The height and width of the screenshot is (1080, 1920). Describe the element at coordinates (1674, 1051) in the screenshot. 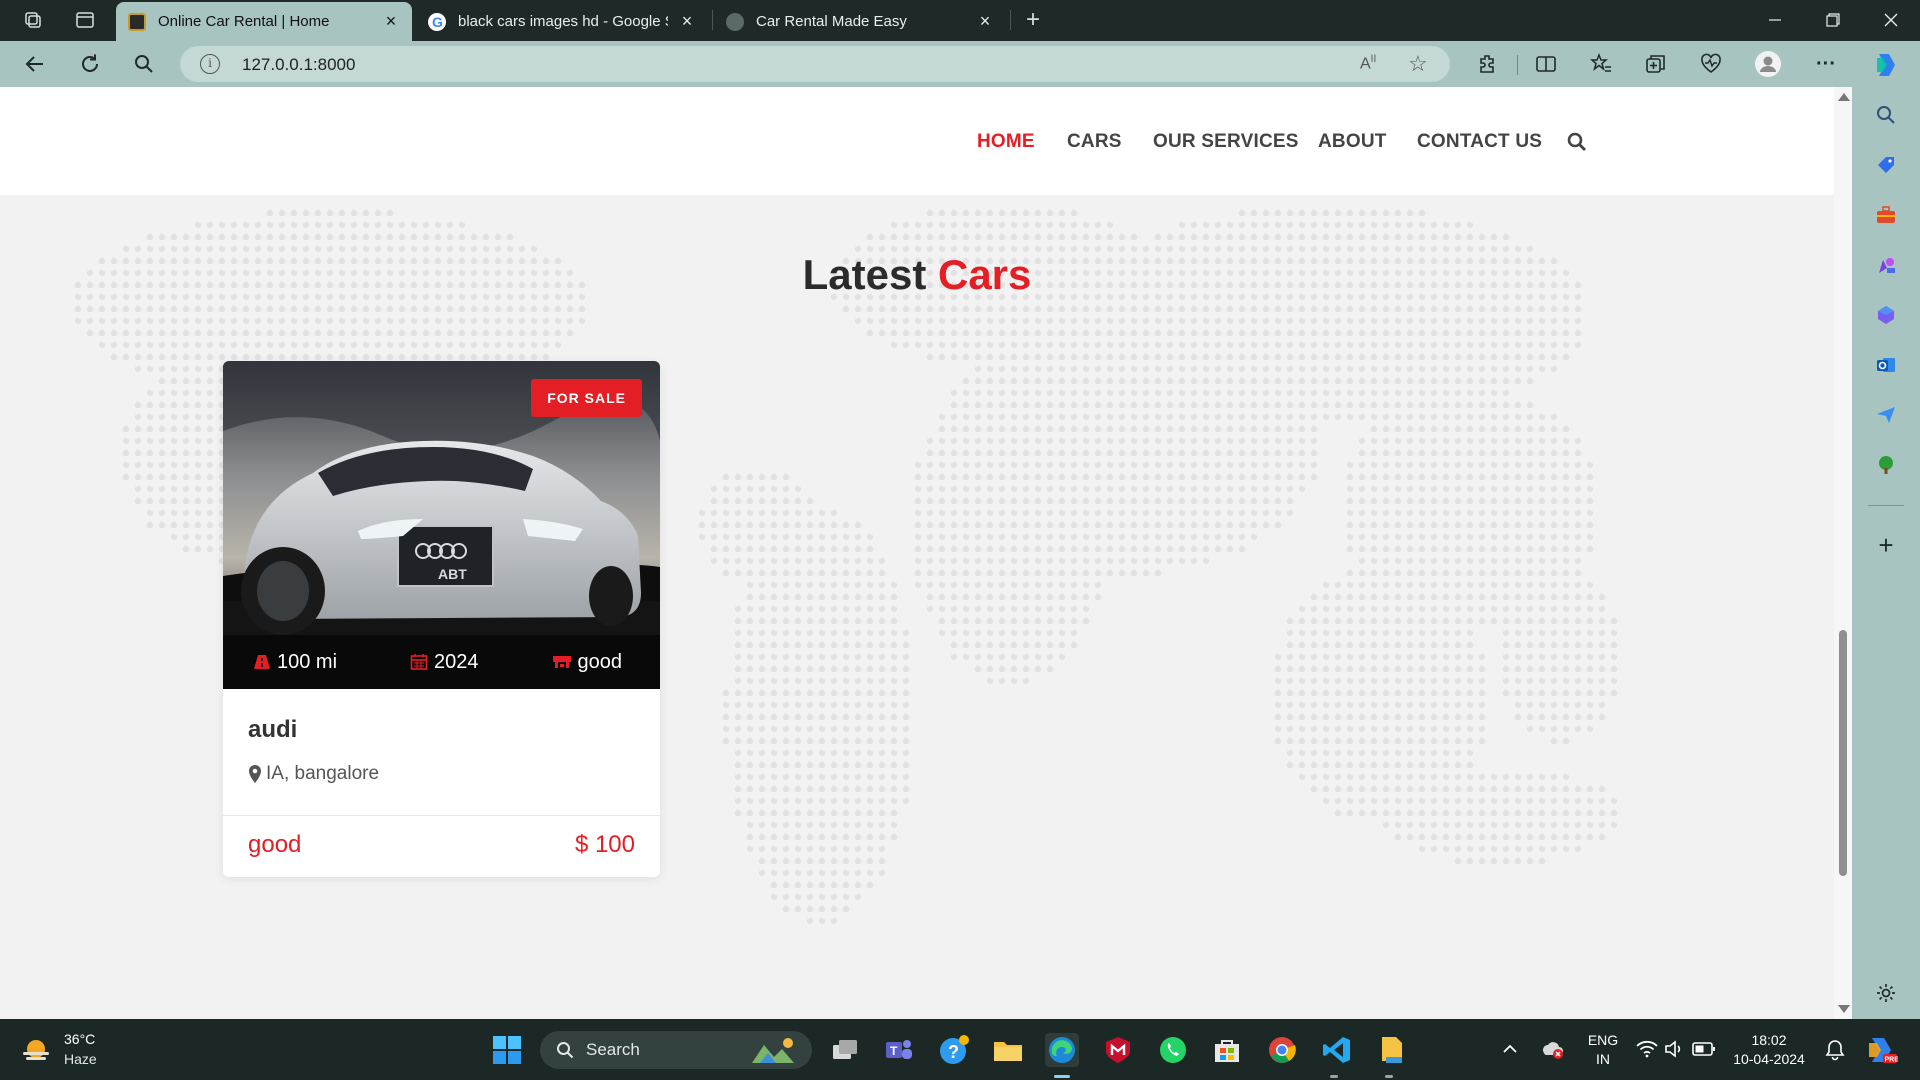

I see `volume-icon` at that location.